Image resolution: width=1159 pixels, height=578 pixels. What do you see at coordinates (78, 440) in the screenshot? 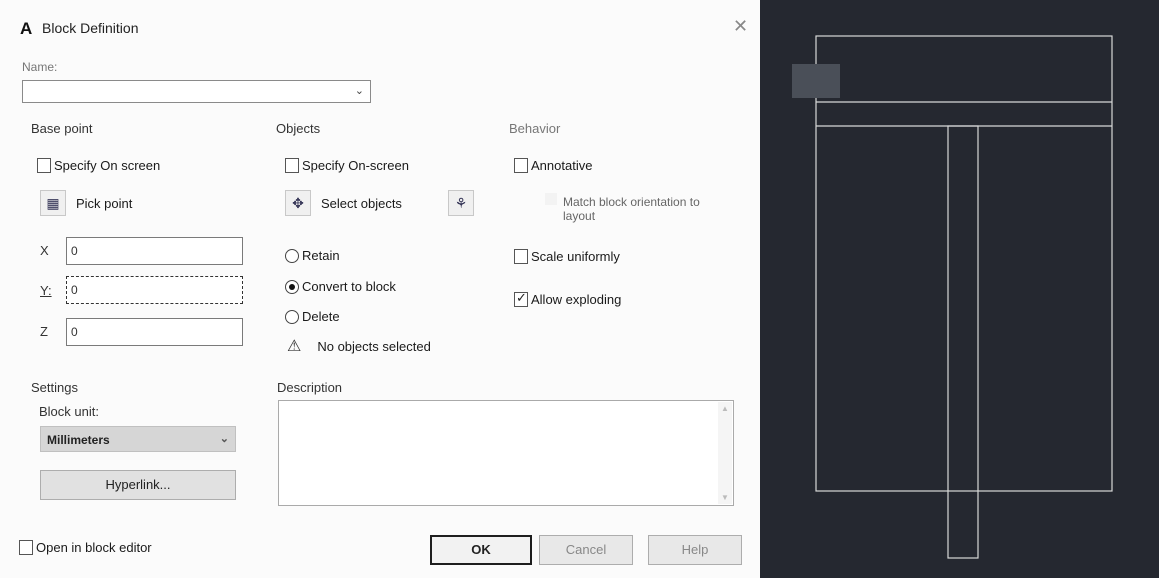
I see `block-unit-value: Millimeters` at bounding box center [78, 440].